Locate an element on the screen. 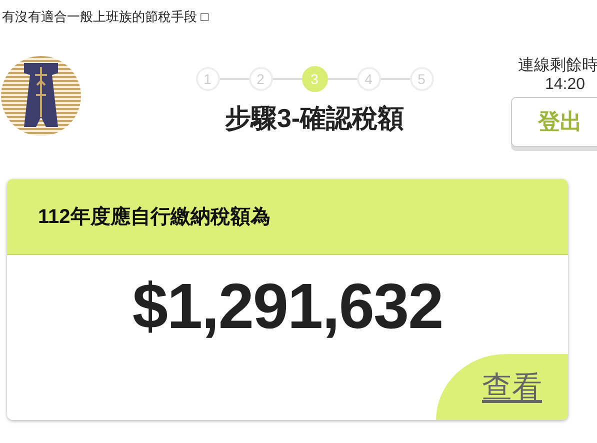 This screenshot has width=597, height=443. page-title: 步驟3-確認稅額 is located at coordinates (314, 118).